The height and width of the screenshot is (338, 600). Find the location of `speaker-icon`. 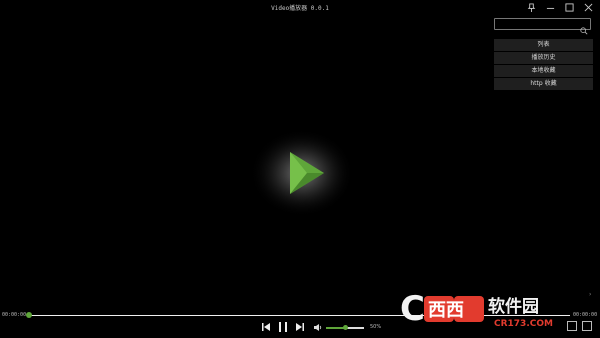

speaker-icon is located at coordinates (317, 327).